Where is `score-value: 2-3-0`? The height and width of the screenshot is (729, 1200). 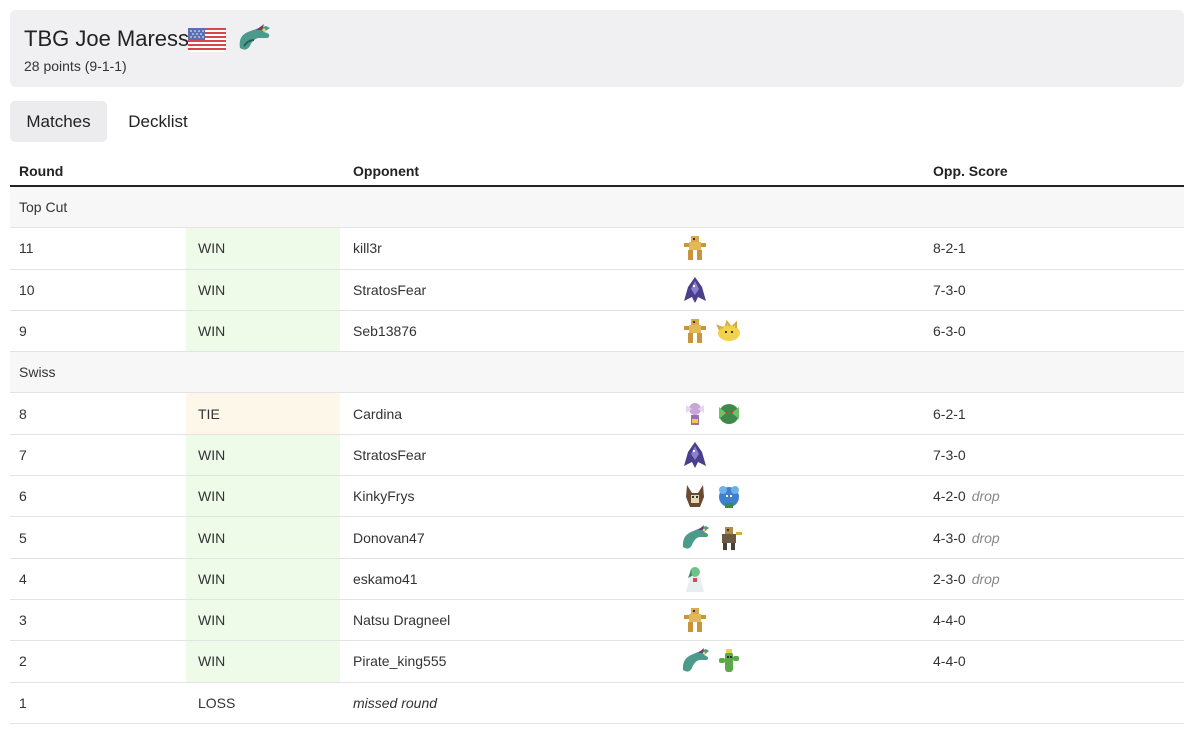 score-value: 2-3-0 is located at coordinates (949, 578).